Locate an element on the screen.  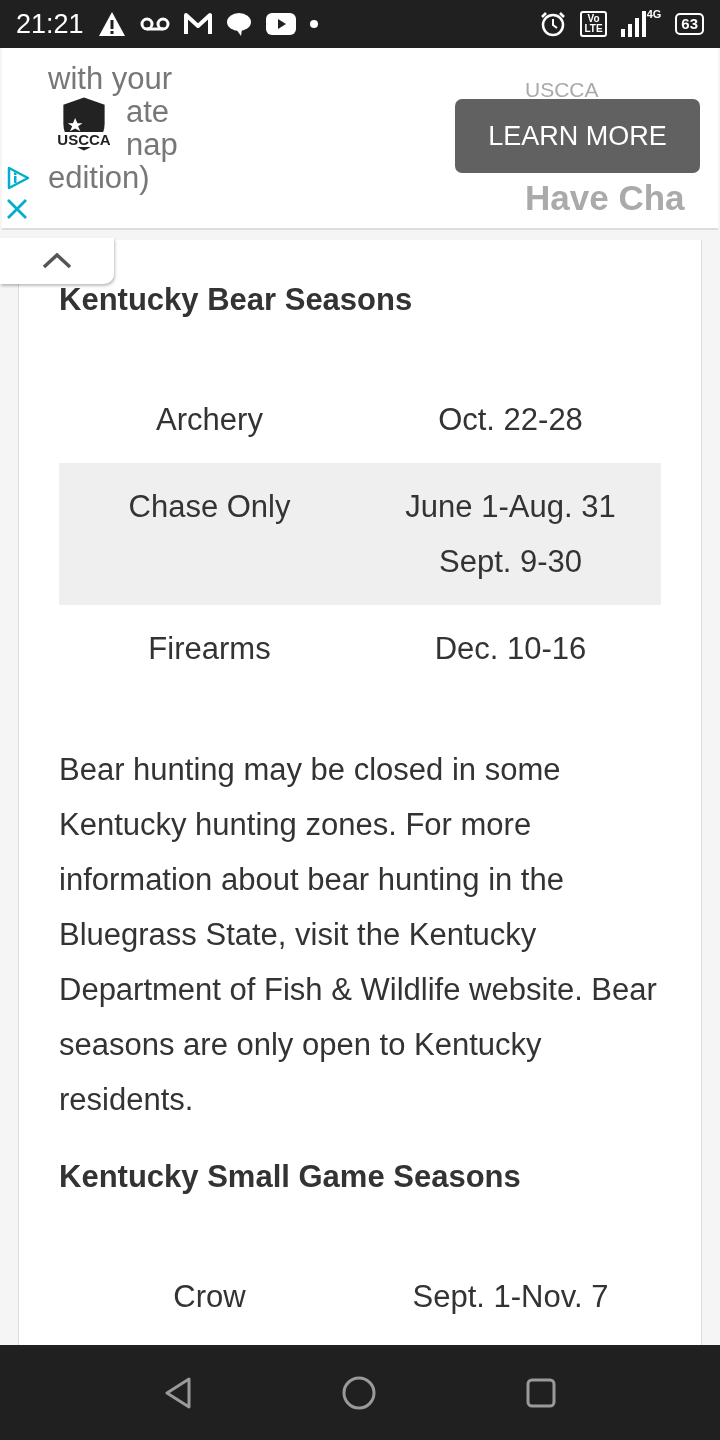
video-play-icon is located at coordinates (280, 24).